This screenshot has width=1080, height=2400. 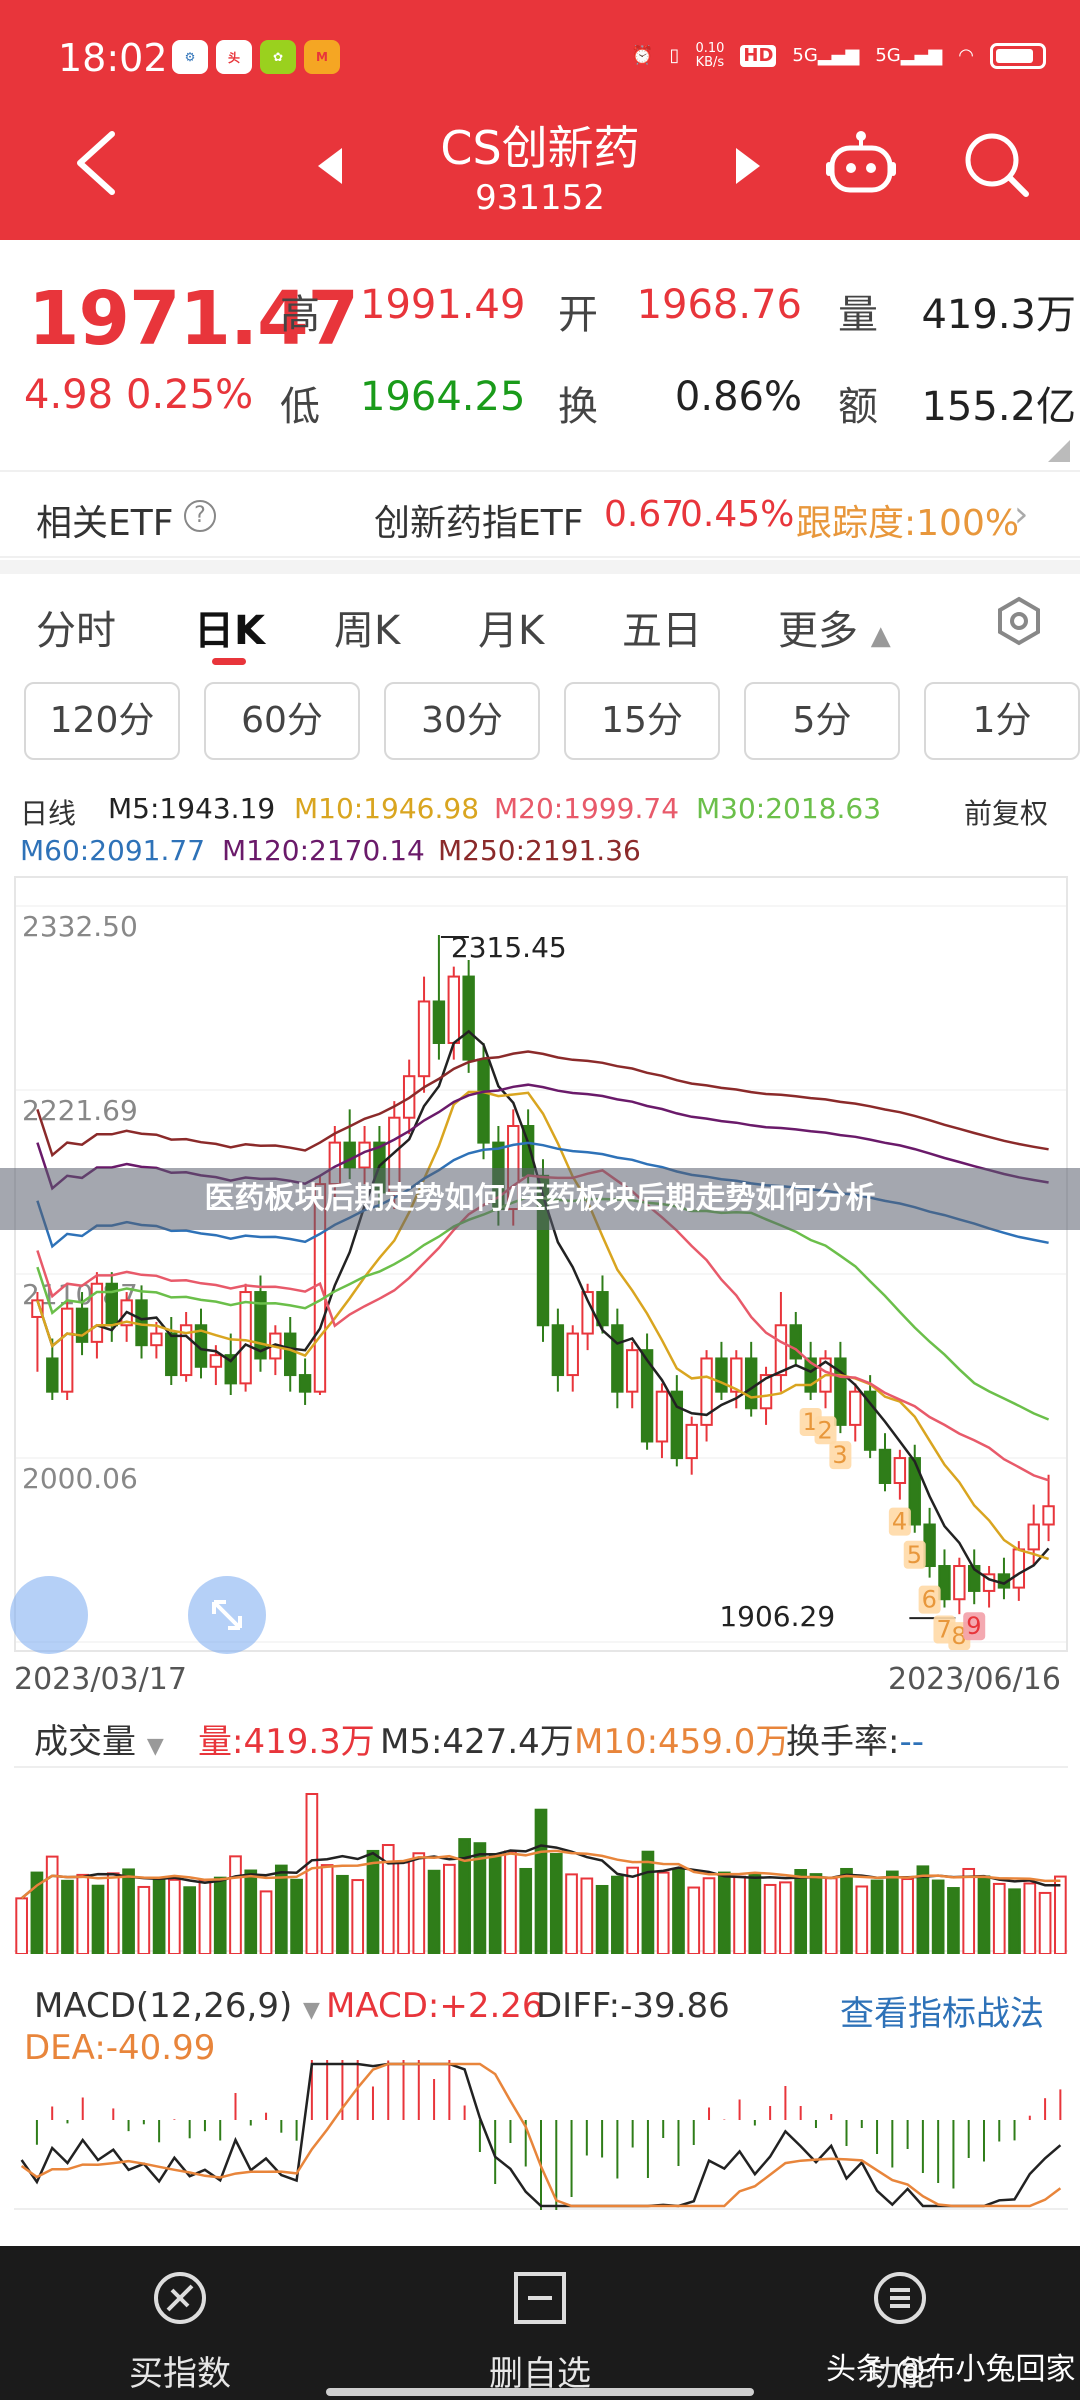 What do you see at coordinates (587, 808) in the screenshot?
I see `ma20-value: M20:1999.74` at bounding box center [587, 808].